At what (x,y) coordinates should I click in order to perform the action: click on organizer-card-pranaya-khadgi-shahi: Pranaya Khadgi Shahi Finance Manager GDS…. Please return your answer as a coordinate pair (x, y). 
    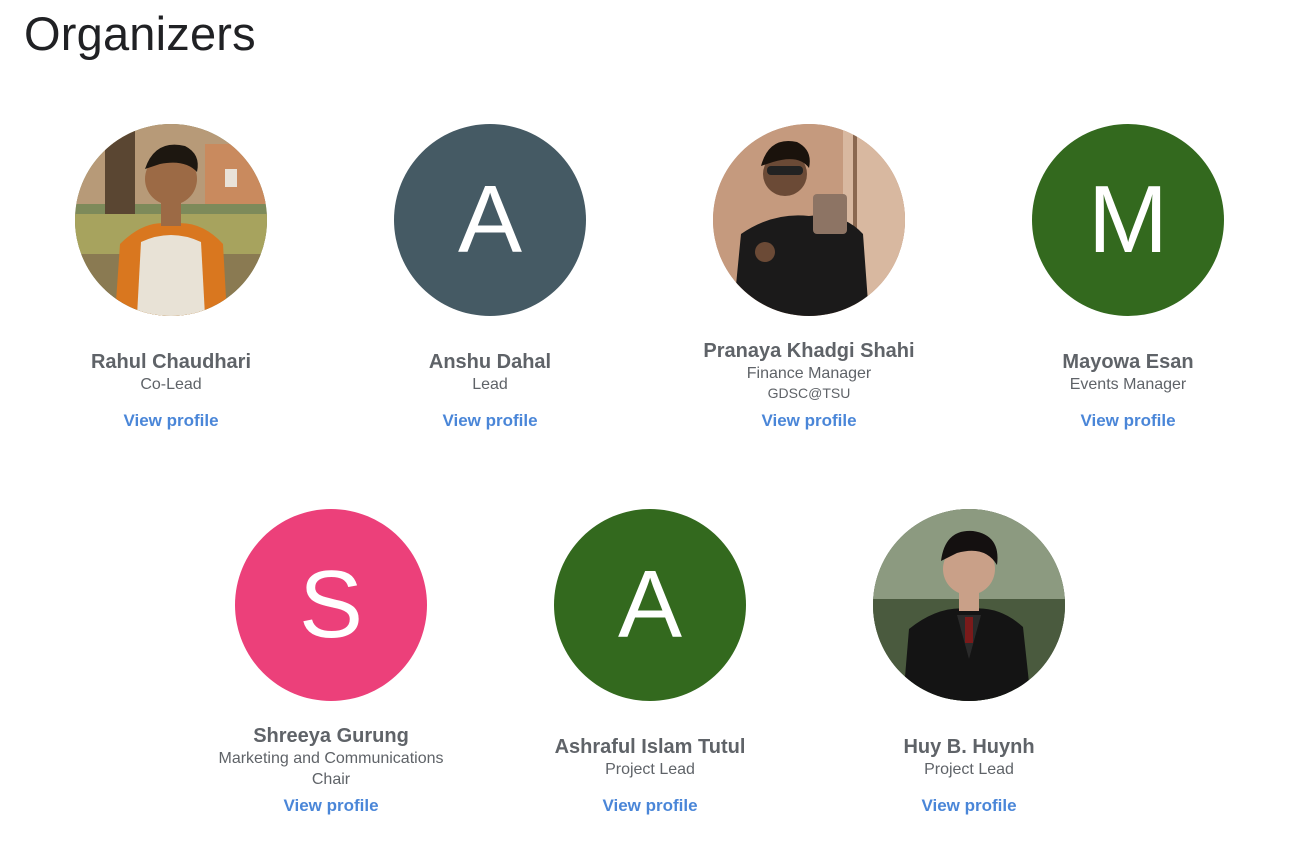
    Looking at the image, I should click on (809, 277).